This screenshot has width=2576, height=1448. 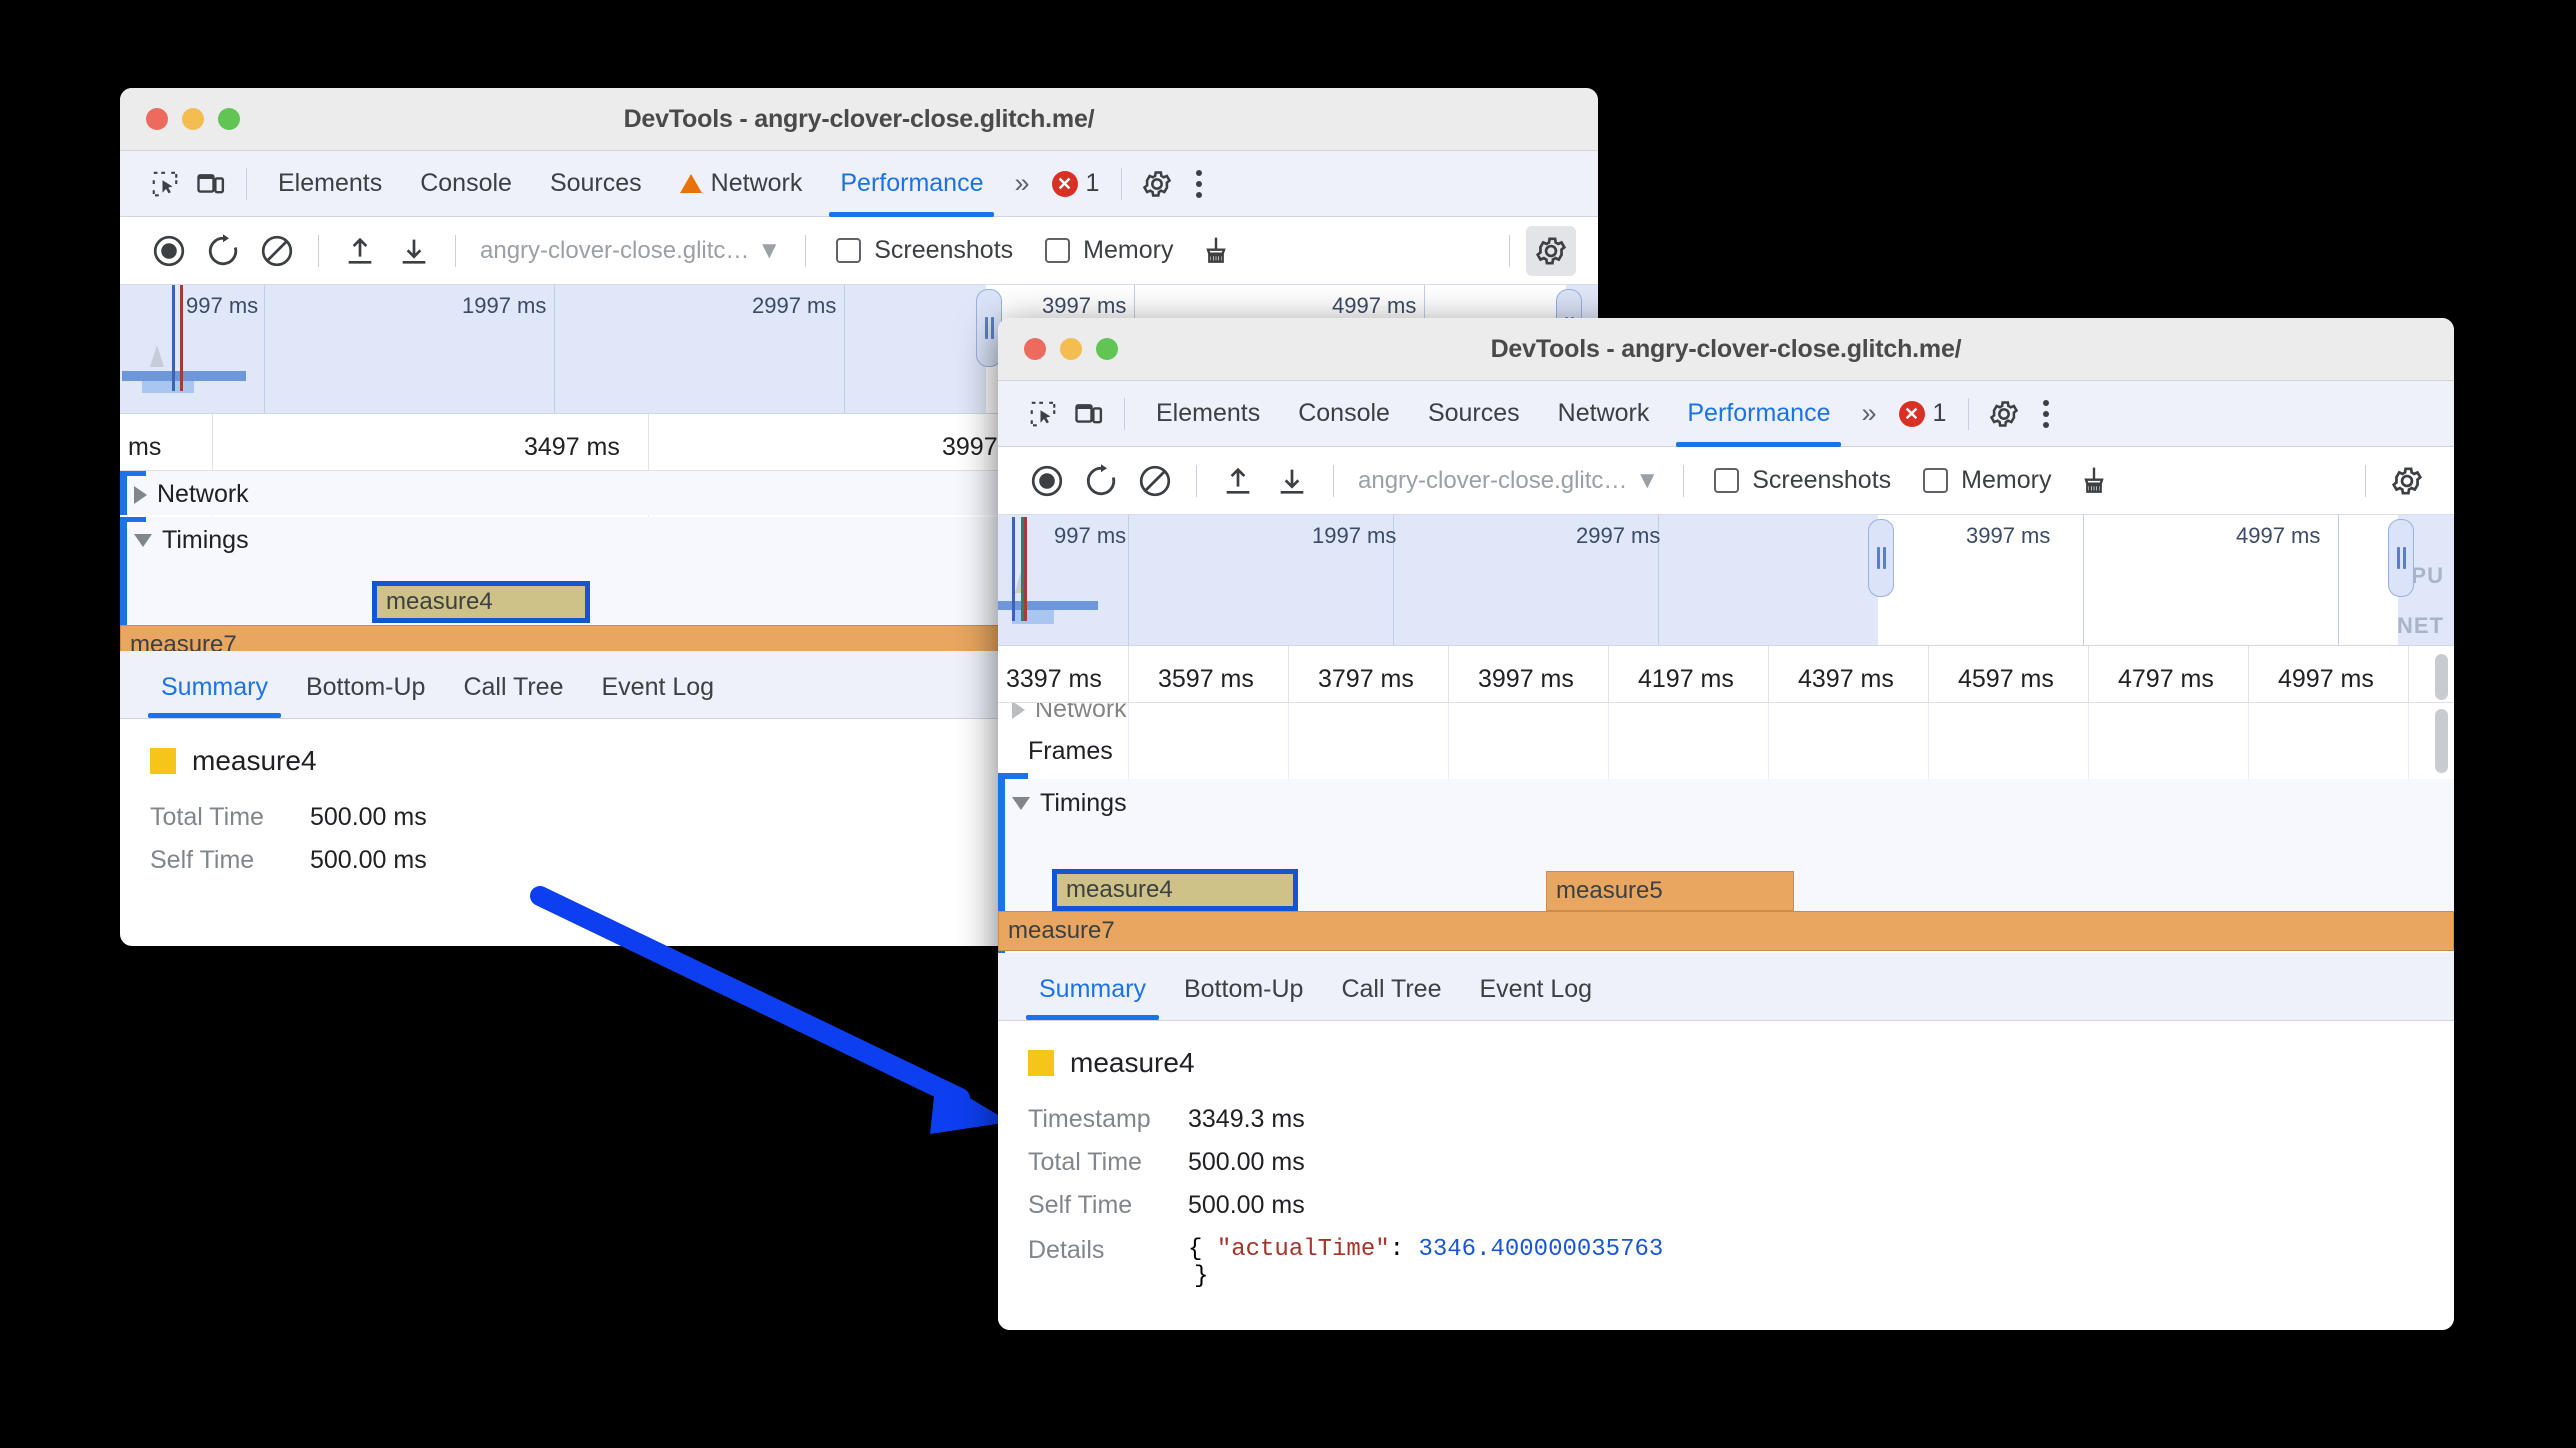 What do you see at coordinates (2441, 741) in the screenshot?
I see `flame-scrollbar` at bounding box center [2441, 741].